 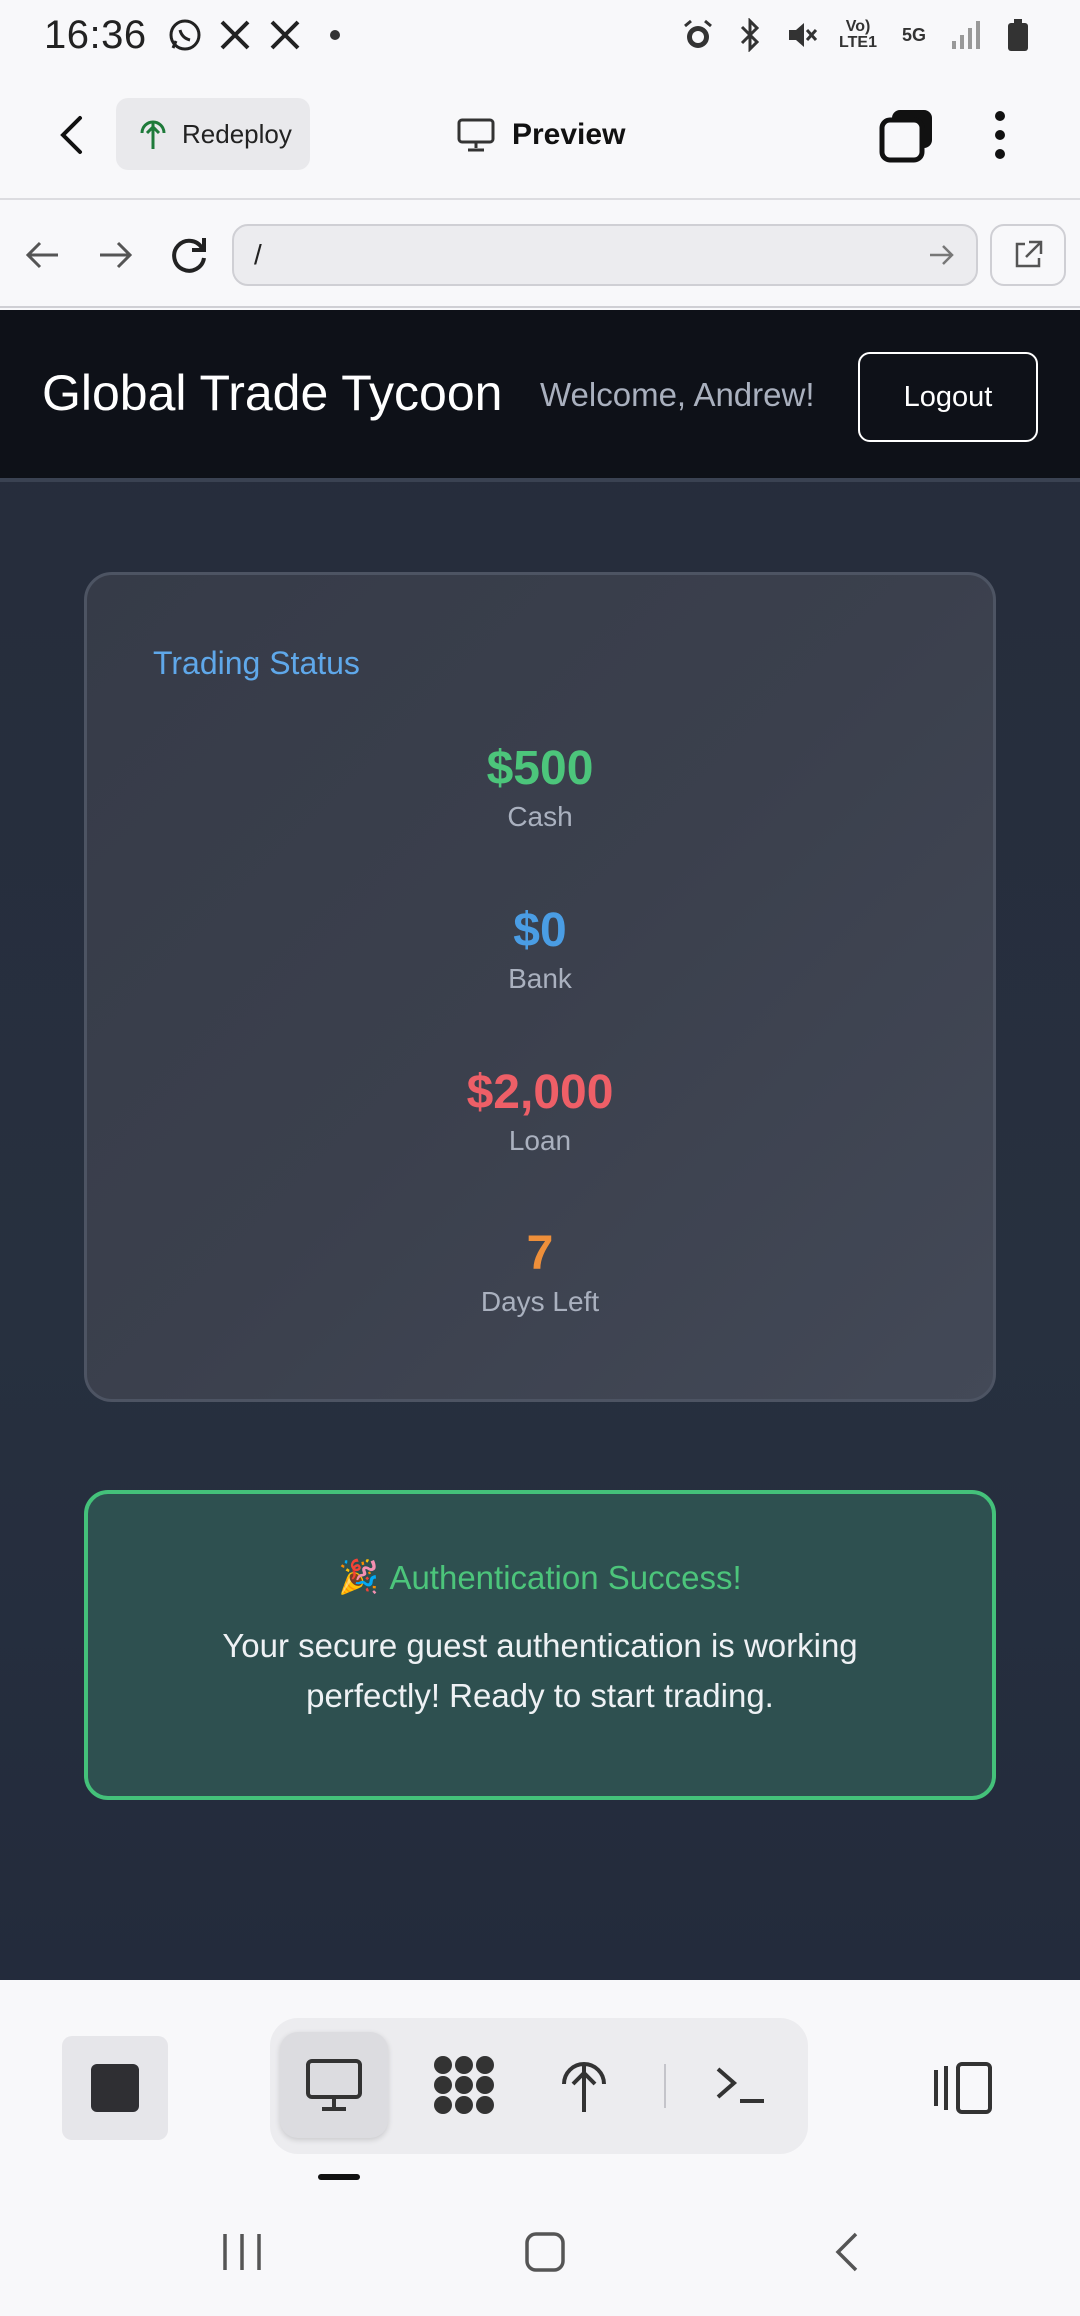 What do you see at coordinates (339, 2177) in the screenshot?
I see `active-tool-indicator` at bounding box center [339, 2177].